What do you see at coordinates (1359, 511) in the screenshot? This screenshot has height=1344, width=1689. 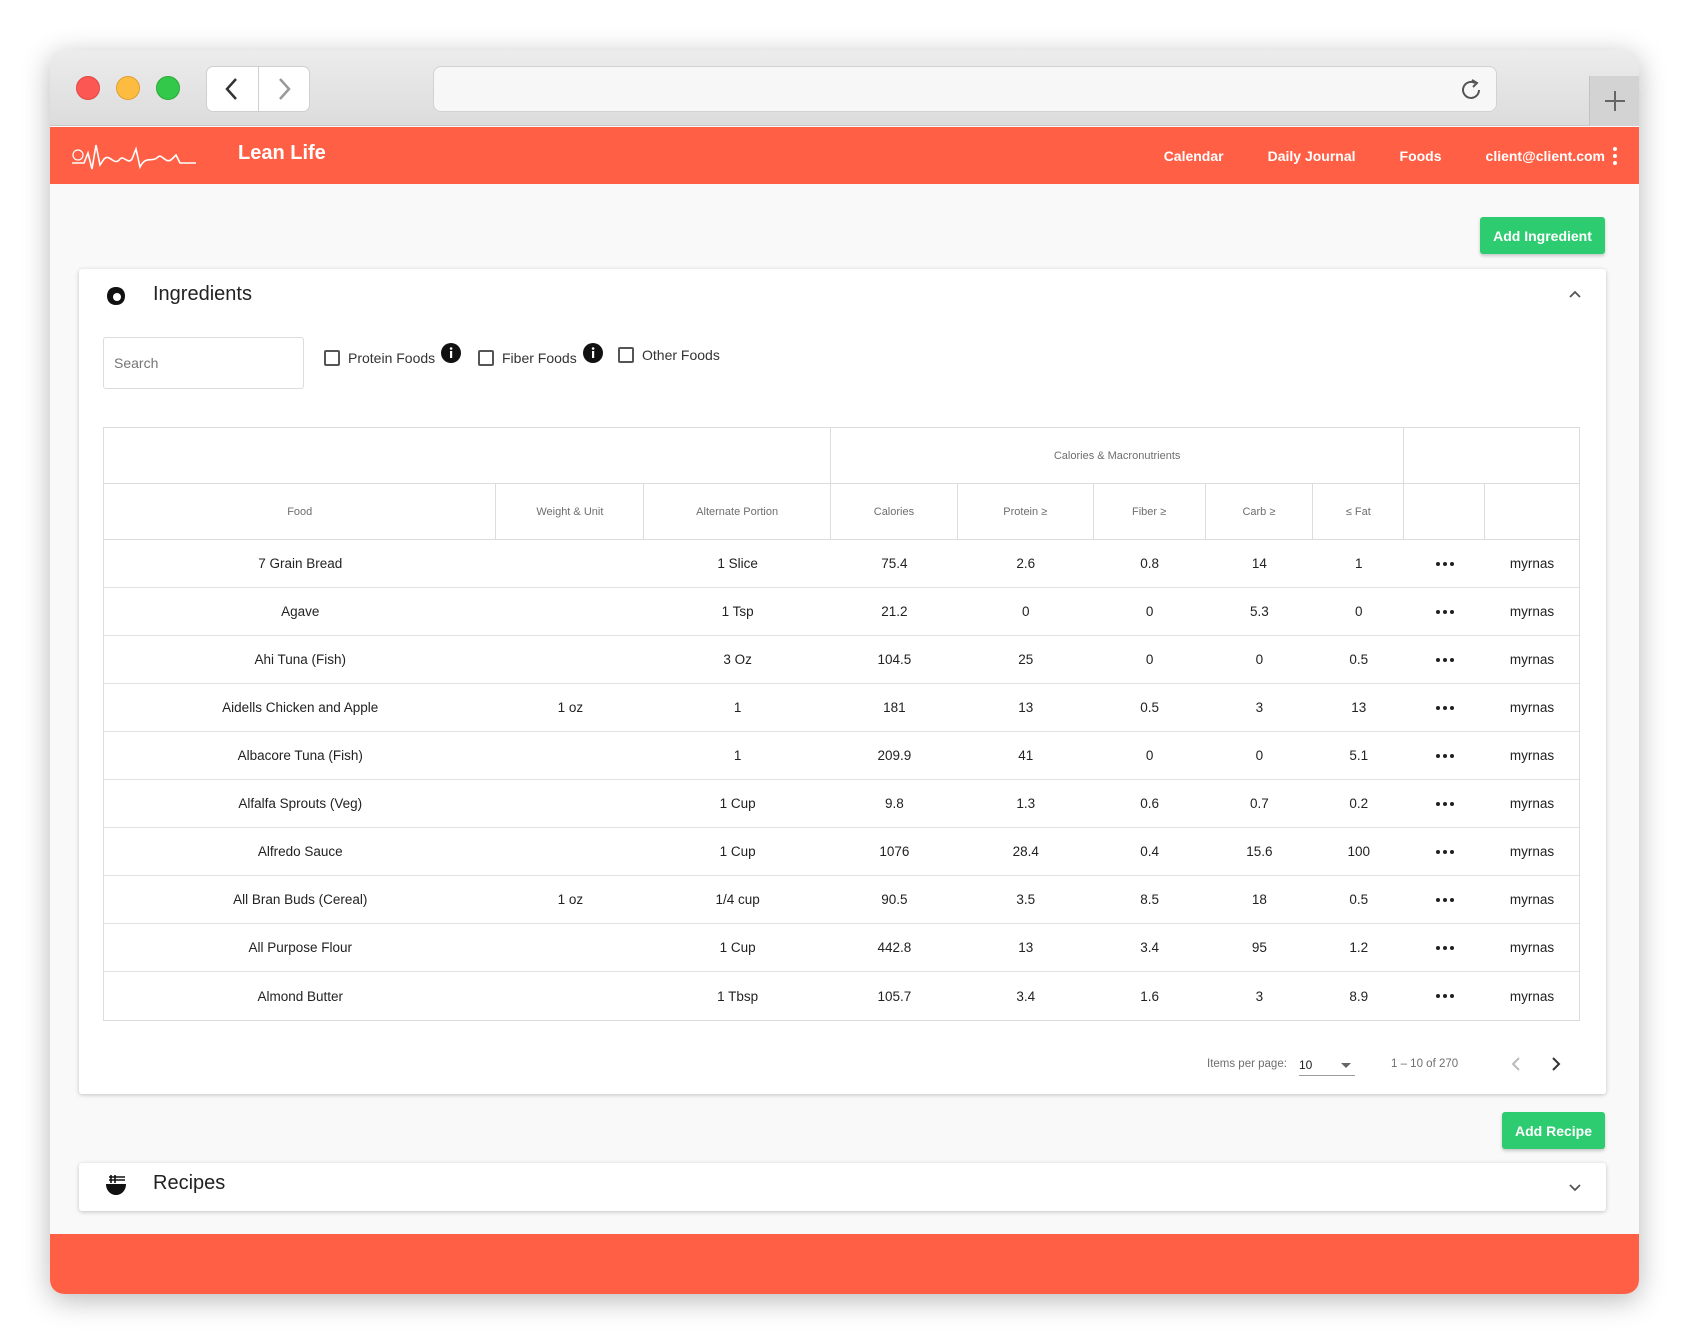 I see `header-fat: ≤ Fat` at bounding box center [1359, 511].